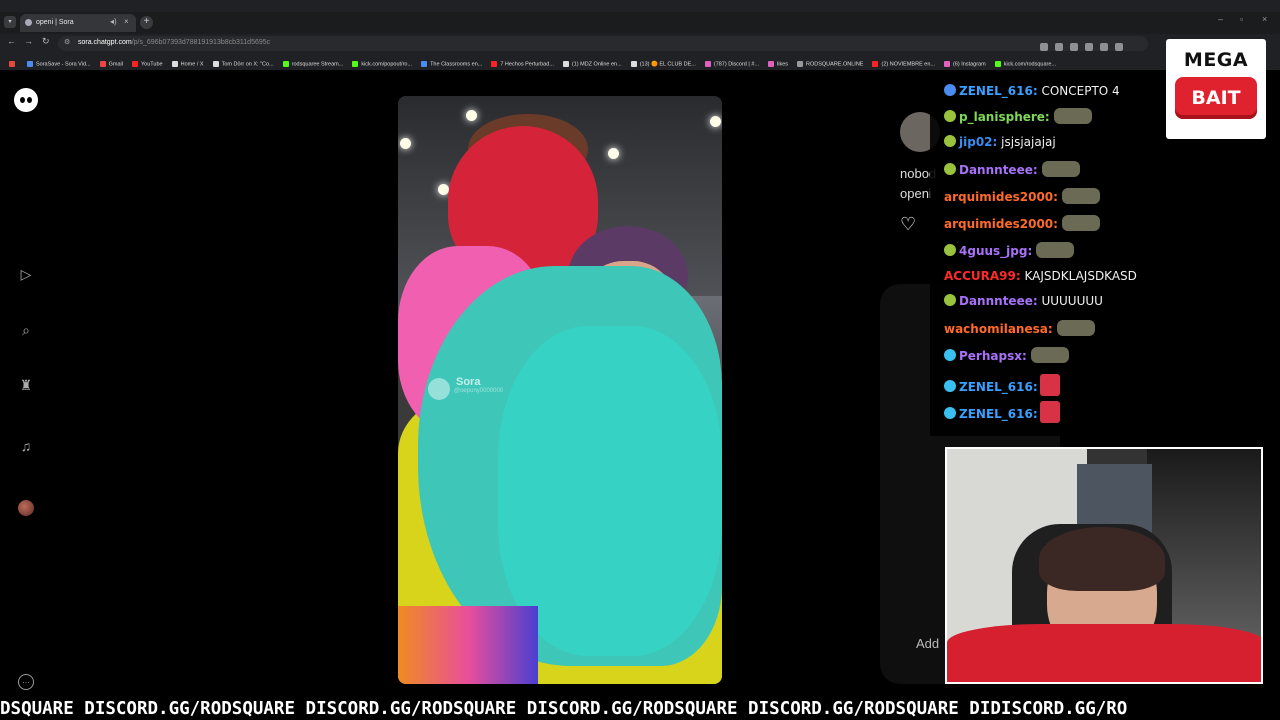 The height and width of the screenshot is (720, 1280). What do you see at coordinates (26, 385) in the screenshot?
I see `trophy-icon: ♜` at bounding box center [26, 385].